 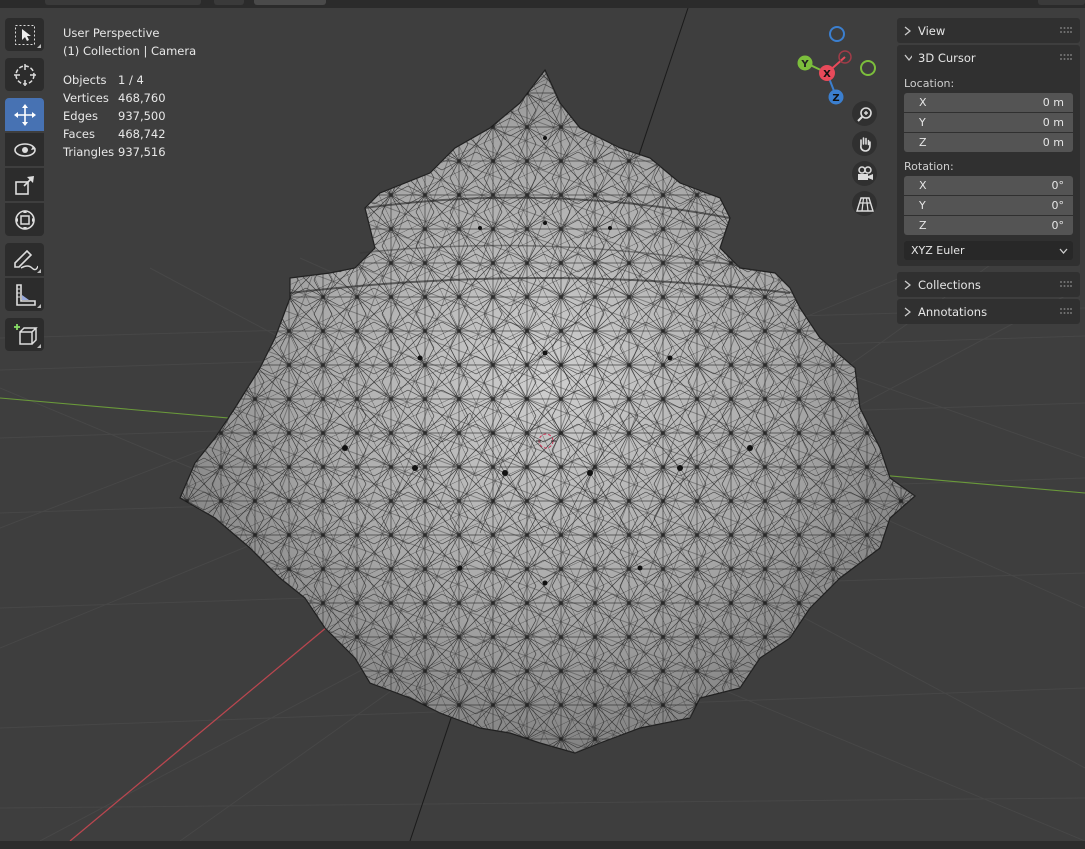 I want to click on stat-value: 937,516, so click(x=142, y=152).